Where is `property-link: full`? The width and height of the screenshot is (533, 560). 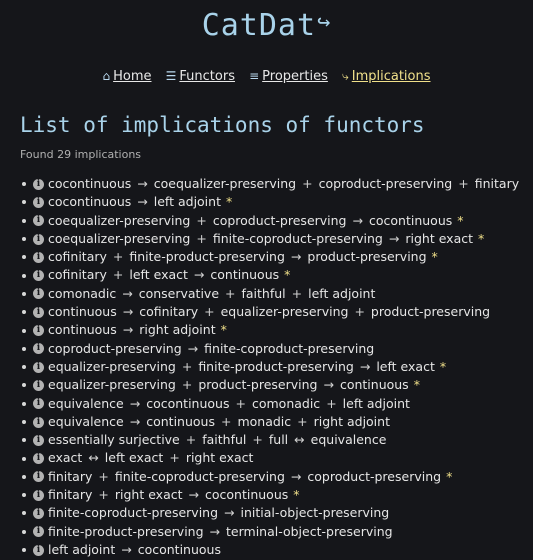 property-link: full is located at coordinates (278, 440).